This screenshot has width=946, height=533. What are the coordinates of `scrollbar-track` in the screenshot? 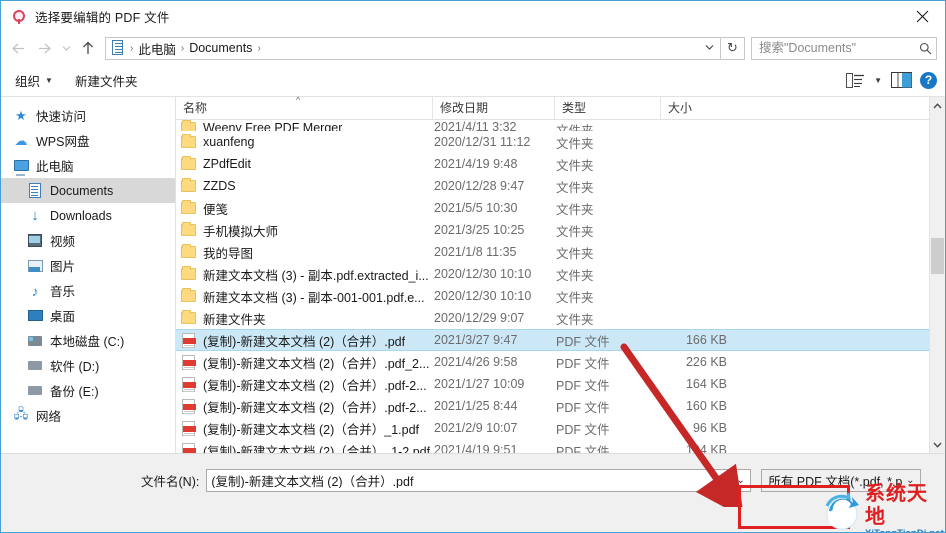 It's located at (937, 275).